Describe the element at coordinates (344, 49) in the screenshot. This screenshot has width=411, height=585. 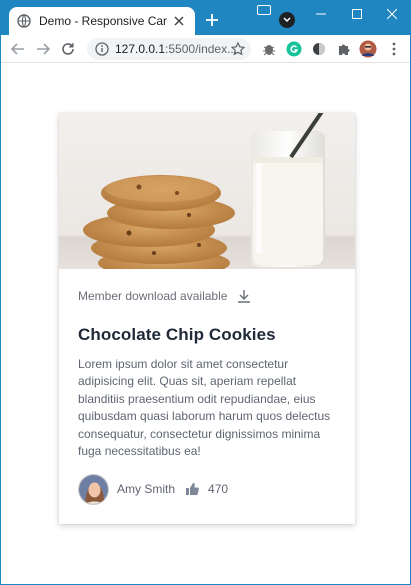
I see `puzzle-extensions-icon` at that location.